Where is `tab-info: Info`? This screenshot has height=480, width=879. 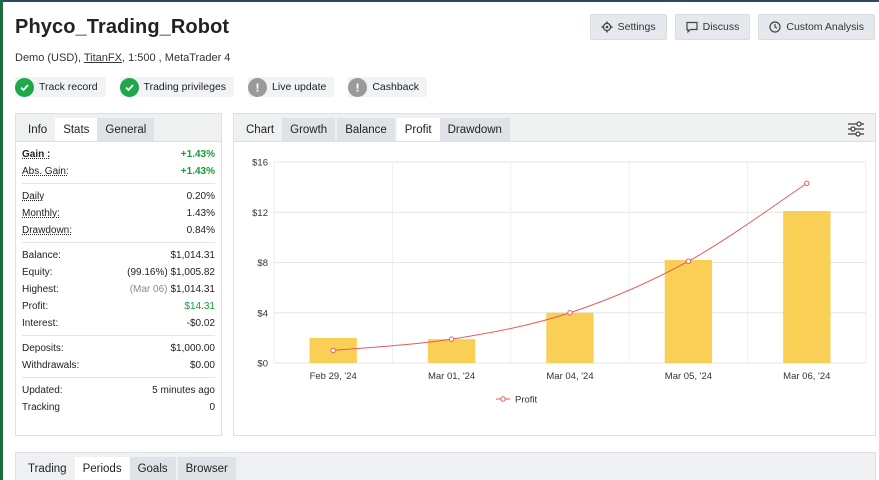
tab-info: Info is located at coordinates (37, 129).